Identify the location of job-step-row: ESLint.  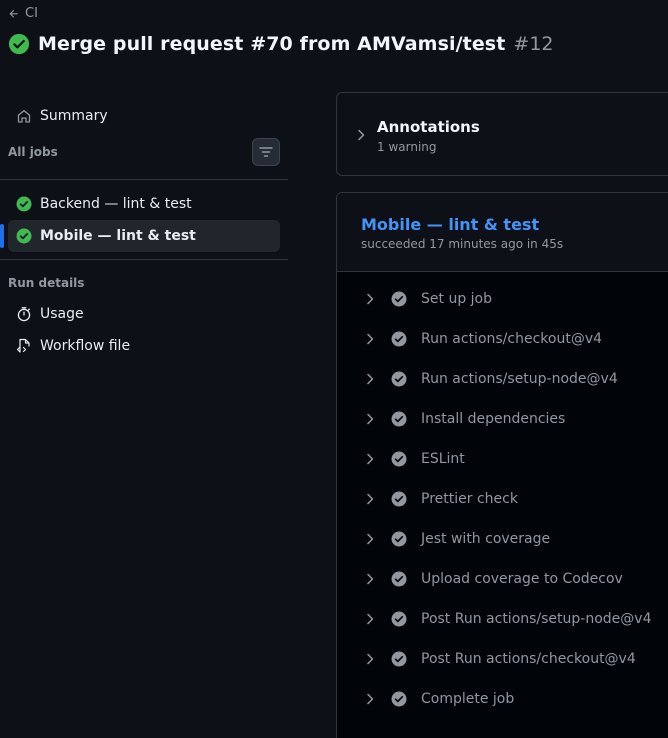
(512, 459).